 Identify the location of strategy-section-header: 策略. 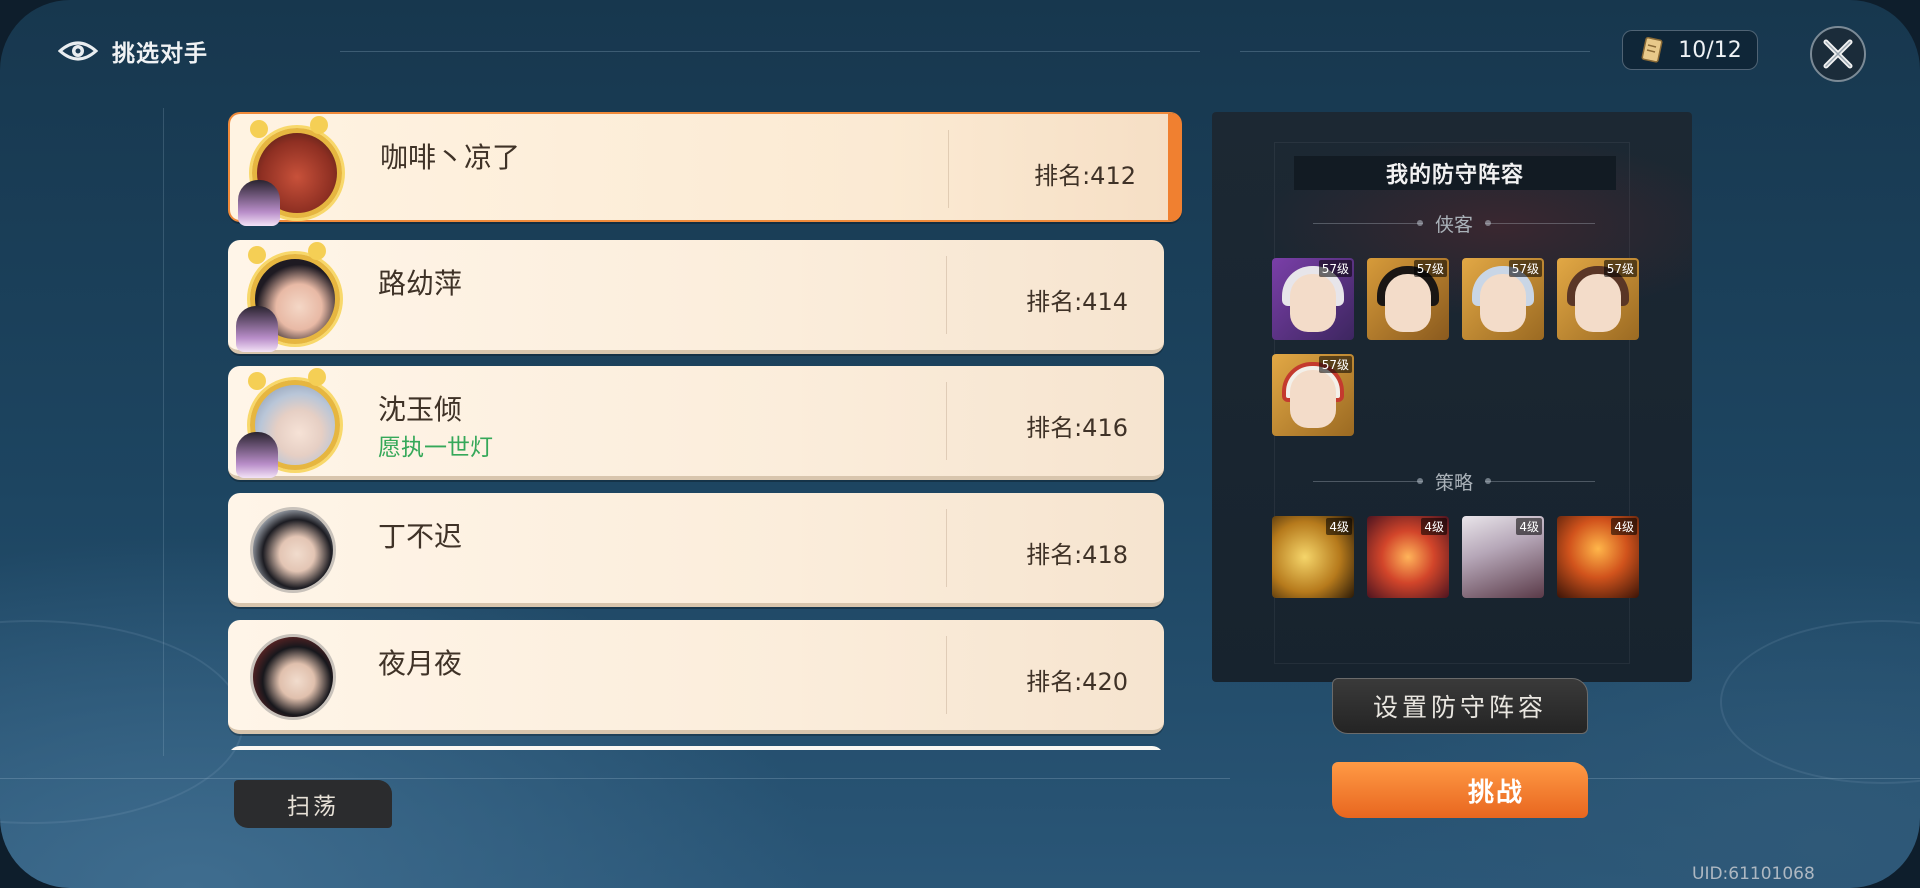
(1454, 481).